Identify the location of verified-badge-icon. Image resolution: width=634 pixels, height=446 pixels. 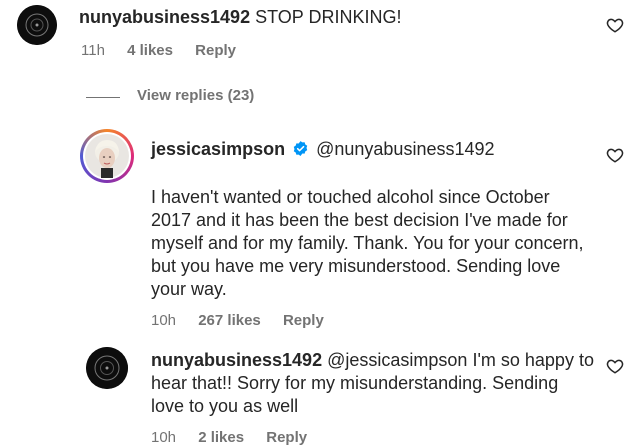
(300, 148).